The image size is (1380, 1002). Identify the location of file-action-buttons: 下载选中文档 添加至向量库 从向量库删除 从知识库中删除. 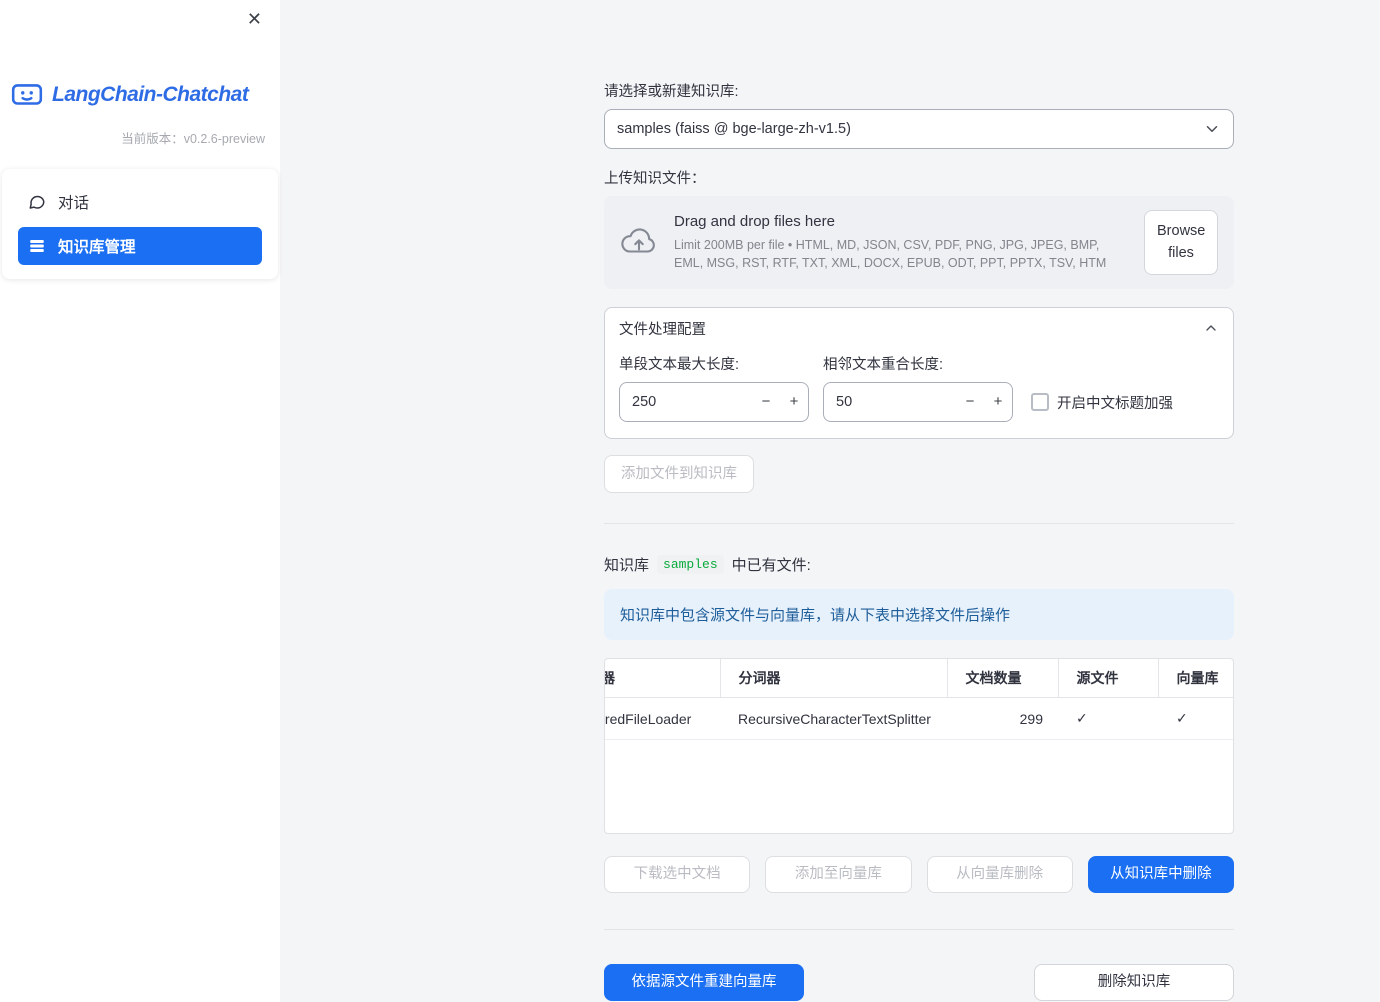
(919, 874).